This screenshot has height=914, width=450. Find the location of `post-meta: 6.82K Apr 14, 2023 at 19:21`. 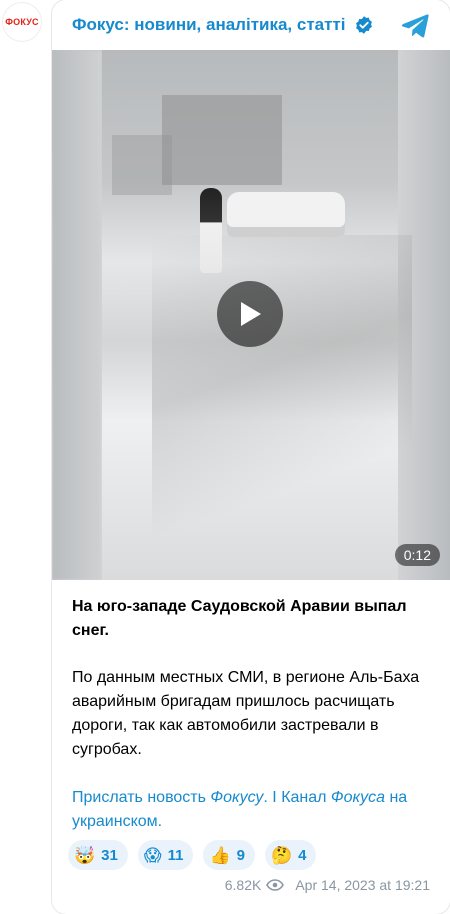

post-meta: 6.82K Apr 14, 2023 at 19:21 is located at coordinates (327, 885).